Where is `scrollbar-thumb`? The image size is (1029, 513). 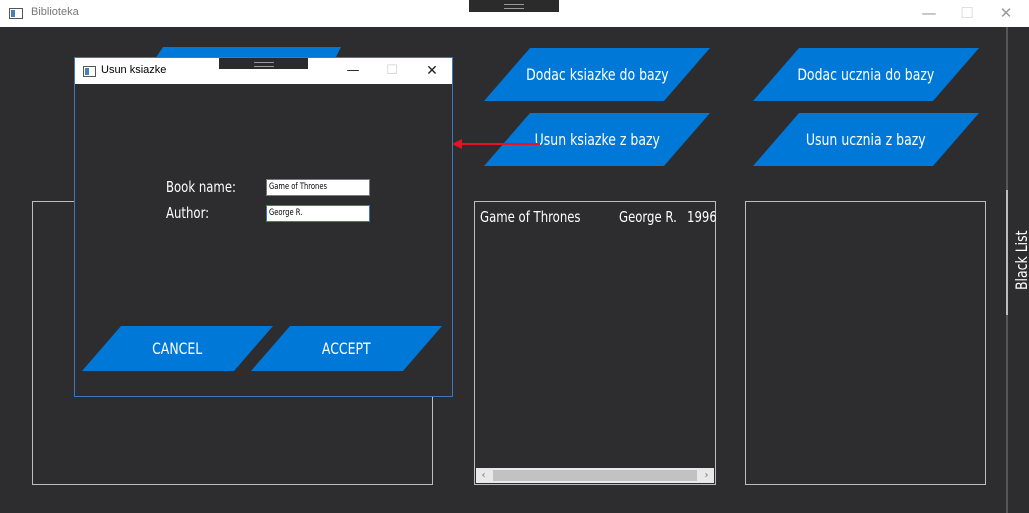
scrollbar-thumb is located at coordinates (595, 475).